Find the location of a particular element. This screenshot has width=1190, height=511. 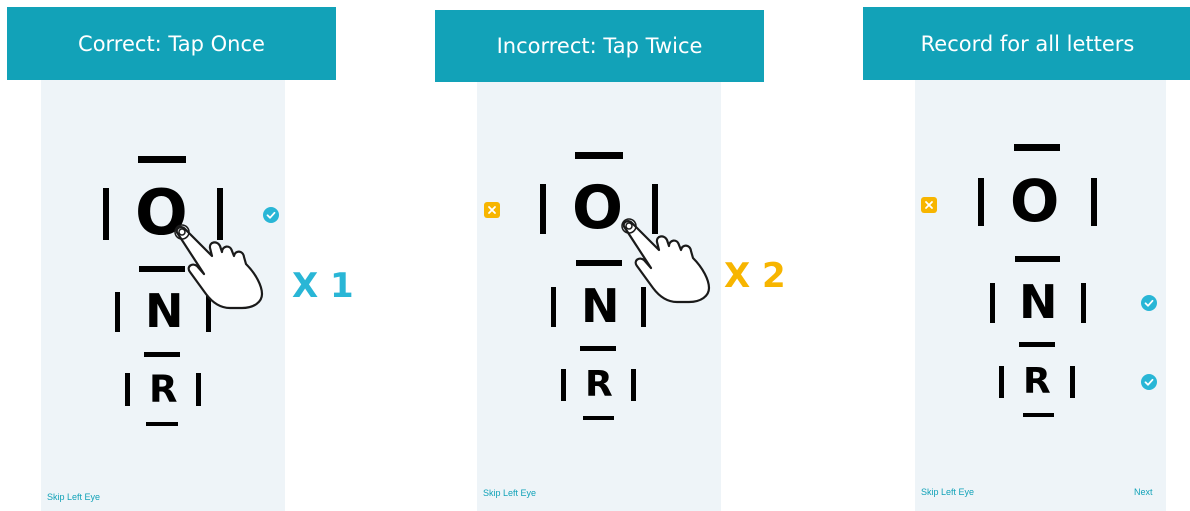

banner-incorrect: Incorrect: Tap Twice is located at coordinates (599, 46).